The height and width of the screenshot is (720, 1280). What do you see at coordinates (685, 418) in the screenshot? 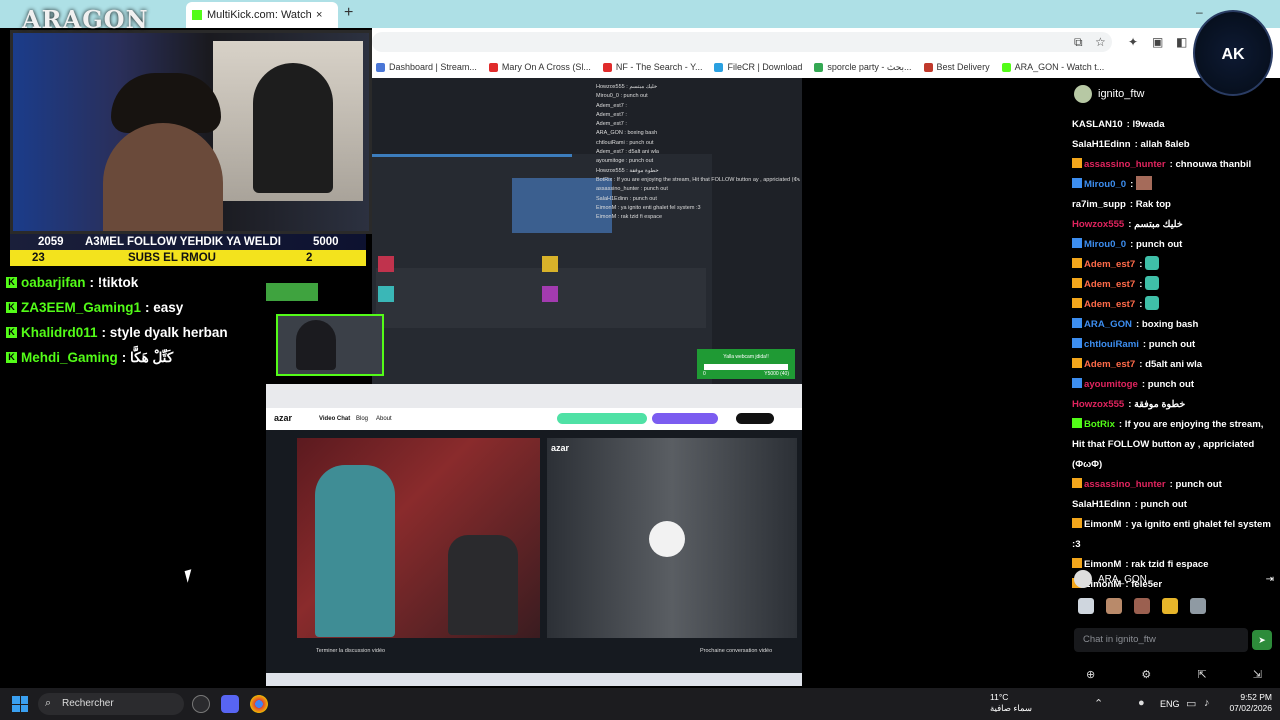
I see `azar-purple-pill` at bounding box center [685, 418].